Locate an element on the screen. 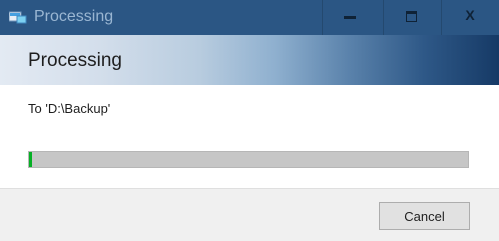  window-title: Processing is located at coordinates (74, 16).